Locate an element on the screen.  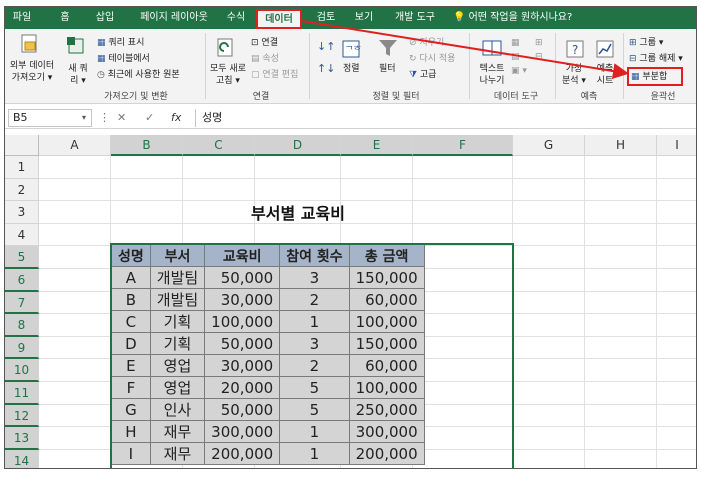
row-header: 2 is located at coordinates (22, 190).